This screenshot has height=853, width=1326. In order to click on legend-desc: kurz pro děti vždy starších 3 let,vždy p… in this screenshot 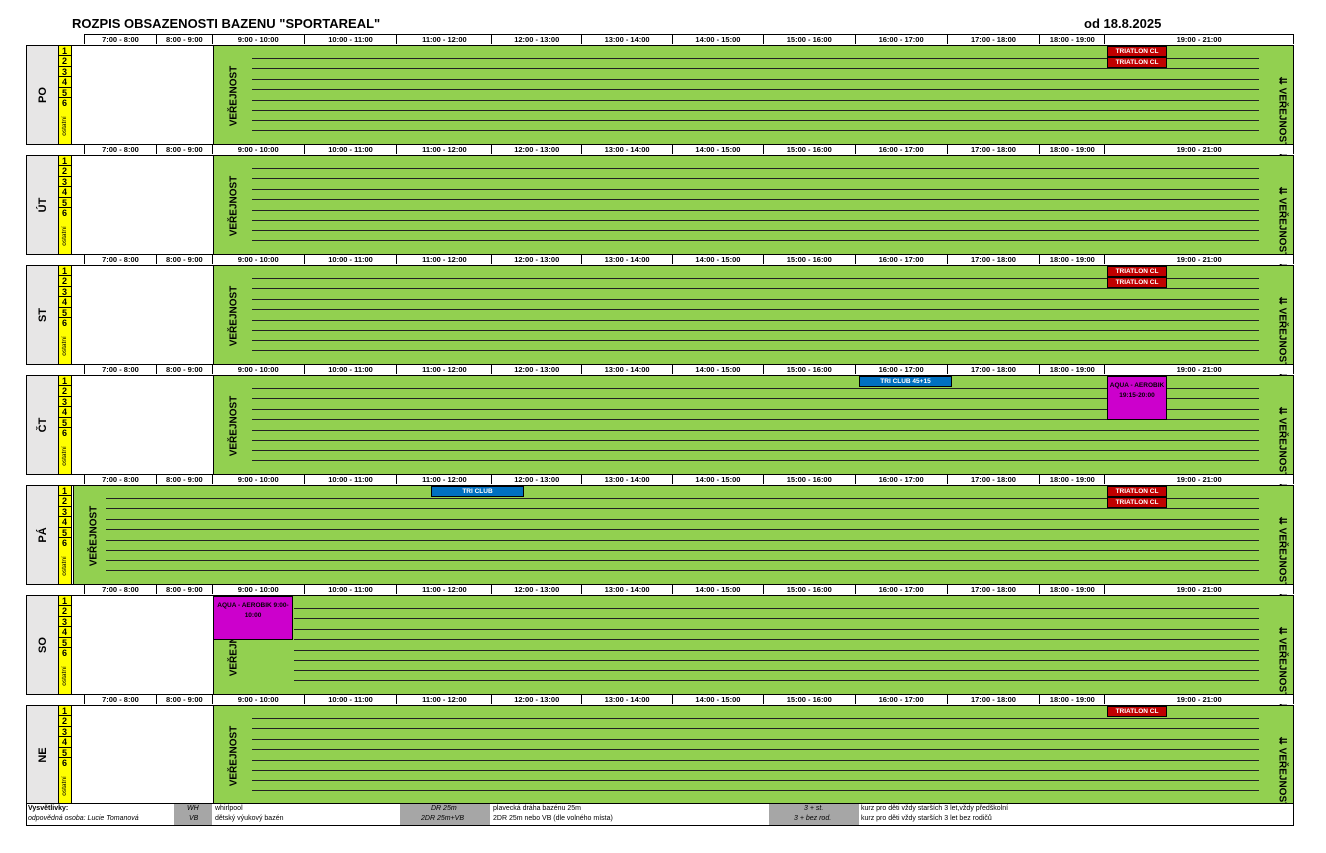, I will do `click(935, 808)`.